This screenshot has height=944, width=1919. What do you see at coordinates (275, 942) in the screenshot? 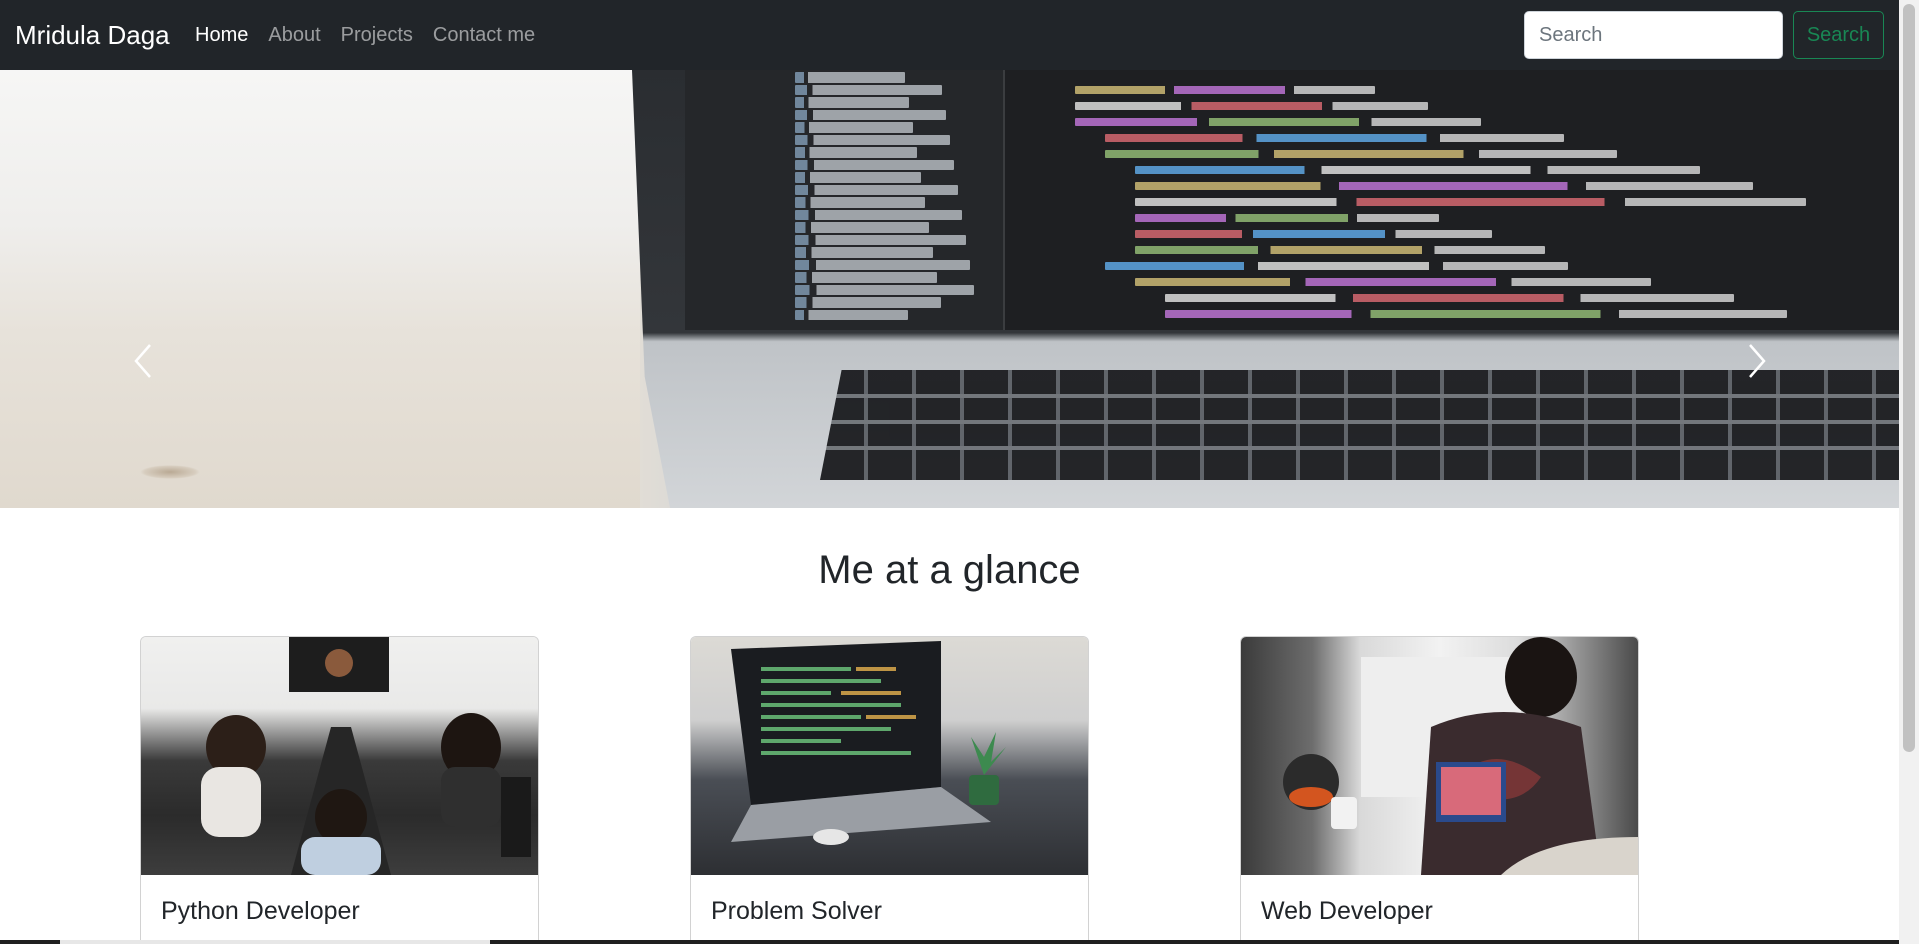
I see `horizontal-scrollbar-thumb` at bounding box center [275, 942].